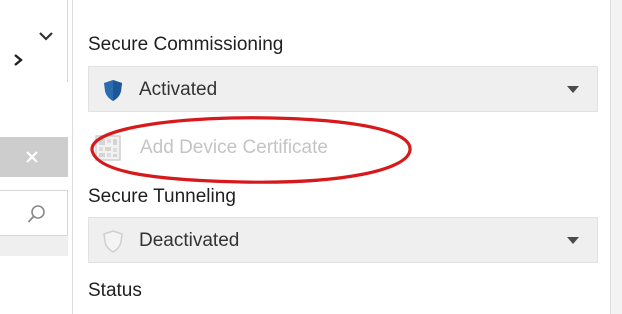 This screenshot has width=622, height=314. I want to click on secure-commissioning-label: Secure Commissioning, so click(186, 44).